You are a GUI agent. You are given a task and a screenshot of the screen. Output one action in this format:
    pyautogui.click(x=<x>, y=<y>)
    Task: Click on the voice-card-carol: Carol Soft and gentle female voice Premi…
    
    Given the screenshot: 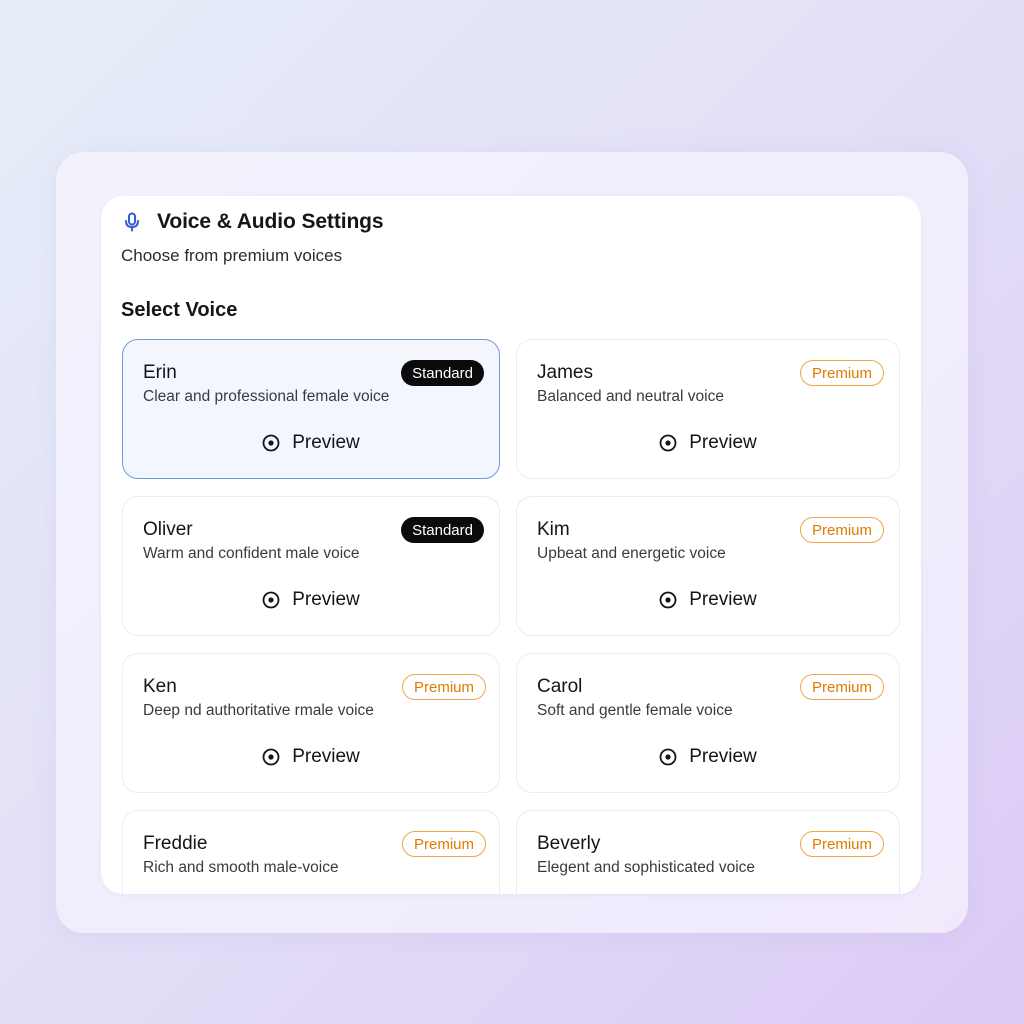 What is the action you would take?
    pyautogui.click(x=708, y=723)
    